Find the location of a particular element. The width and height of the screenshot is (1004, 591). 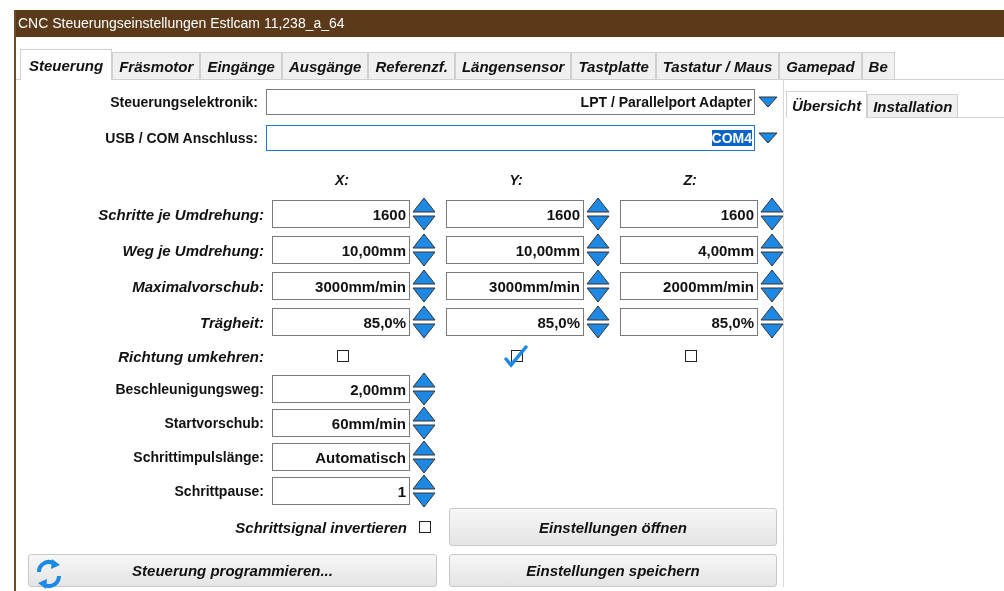

open-settings-button: Einstellungen öffnen is located at coordinates (613, 527).